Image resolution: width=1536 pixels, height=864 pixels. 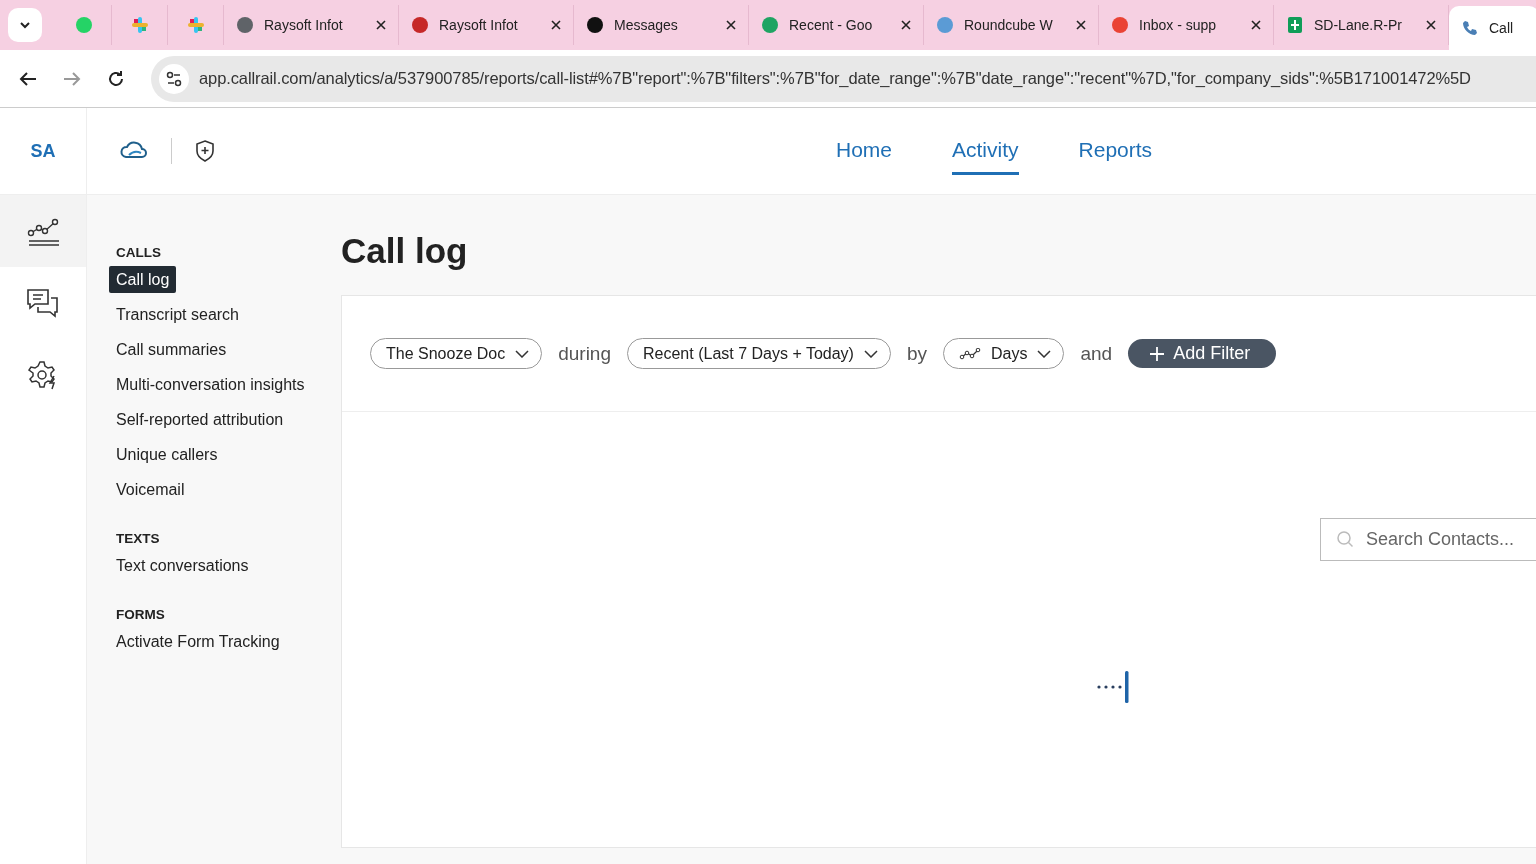 I want to click on search-icon, so click(x=1345, y=539).